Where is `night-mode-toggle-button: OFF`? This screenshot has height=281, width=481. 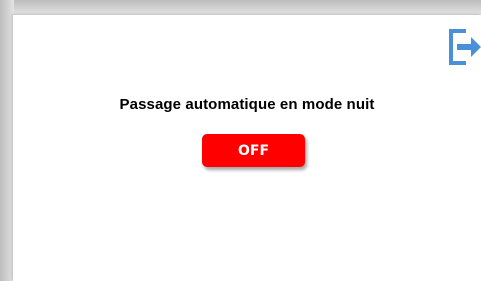
night-mode-toggle-button: OFF is located at coordinates (253, 150).